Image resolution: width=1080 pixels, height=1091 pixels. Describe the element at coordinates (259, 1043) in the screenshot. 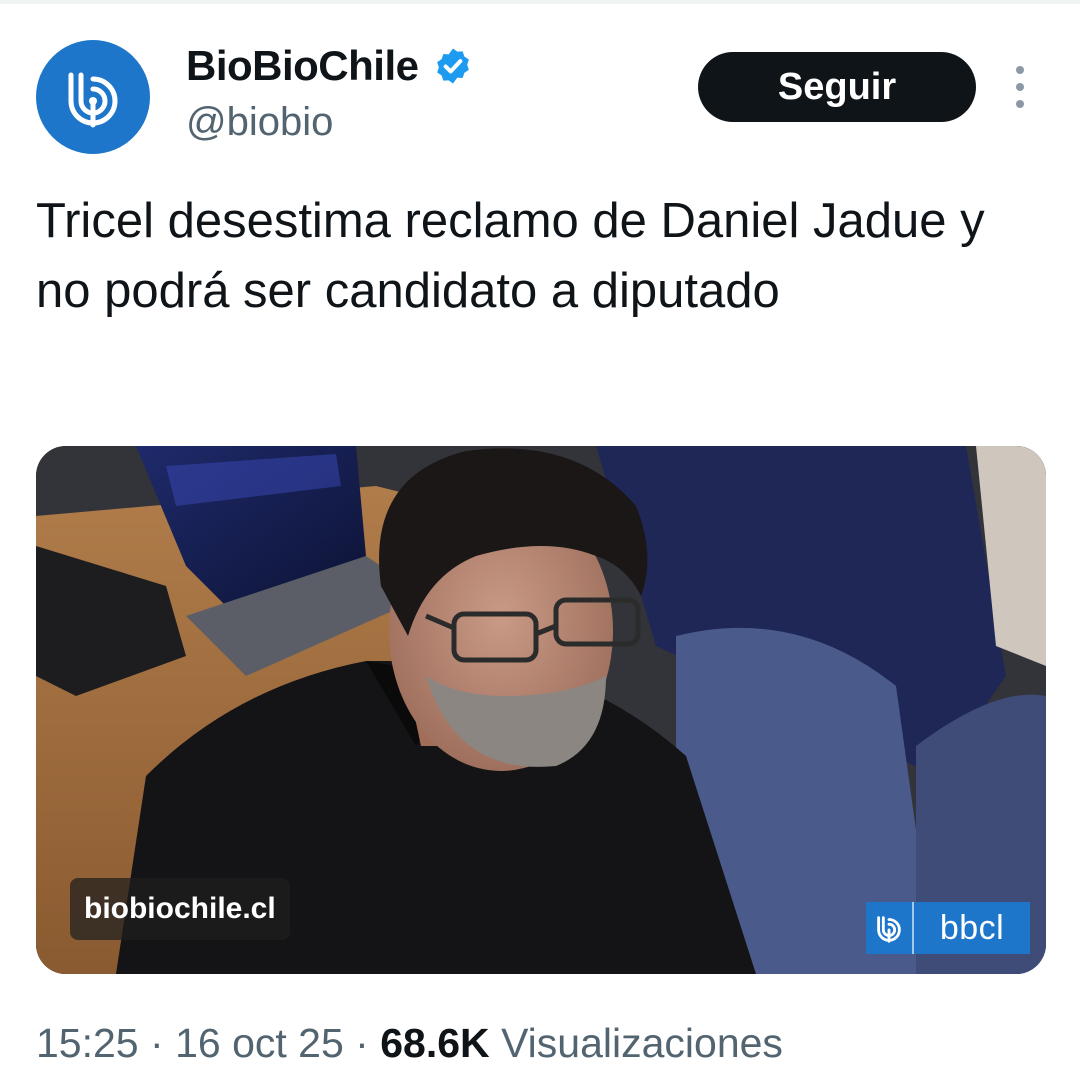

I see `tweet-date: 16 oct 25` at that location.